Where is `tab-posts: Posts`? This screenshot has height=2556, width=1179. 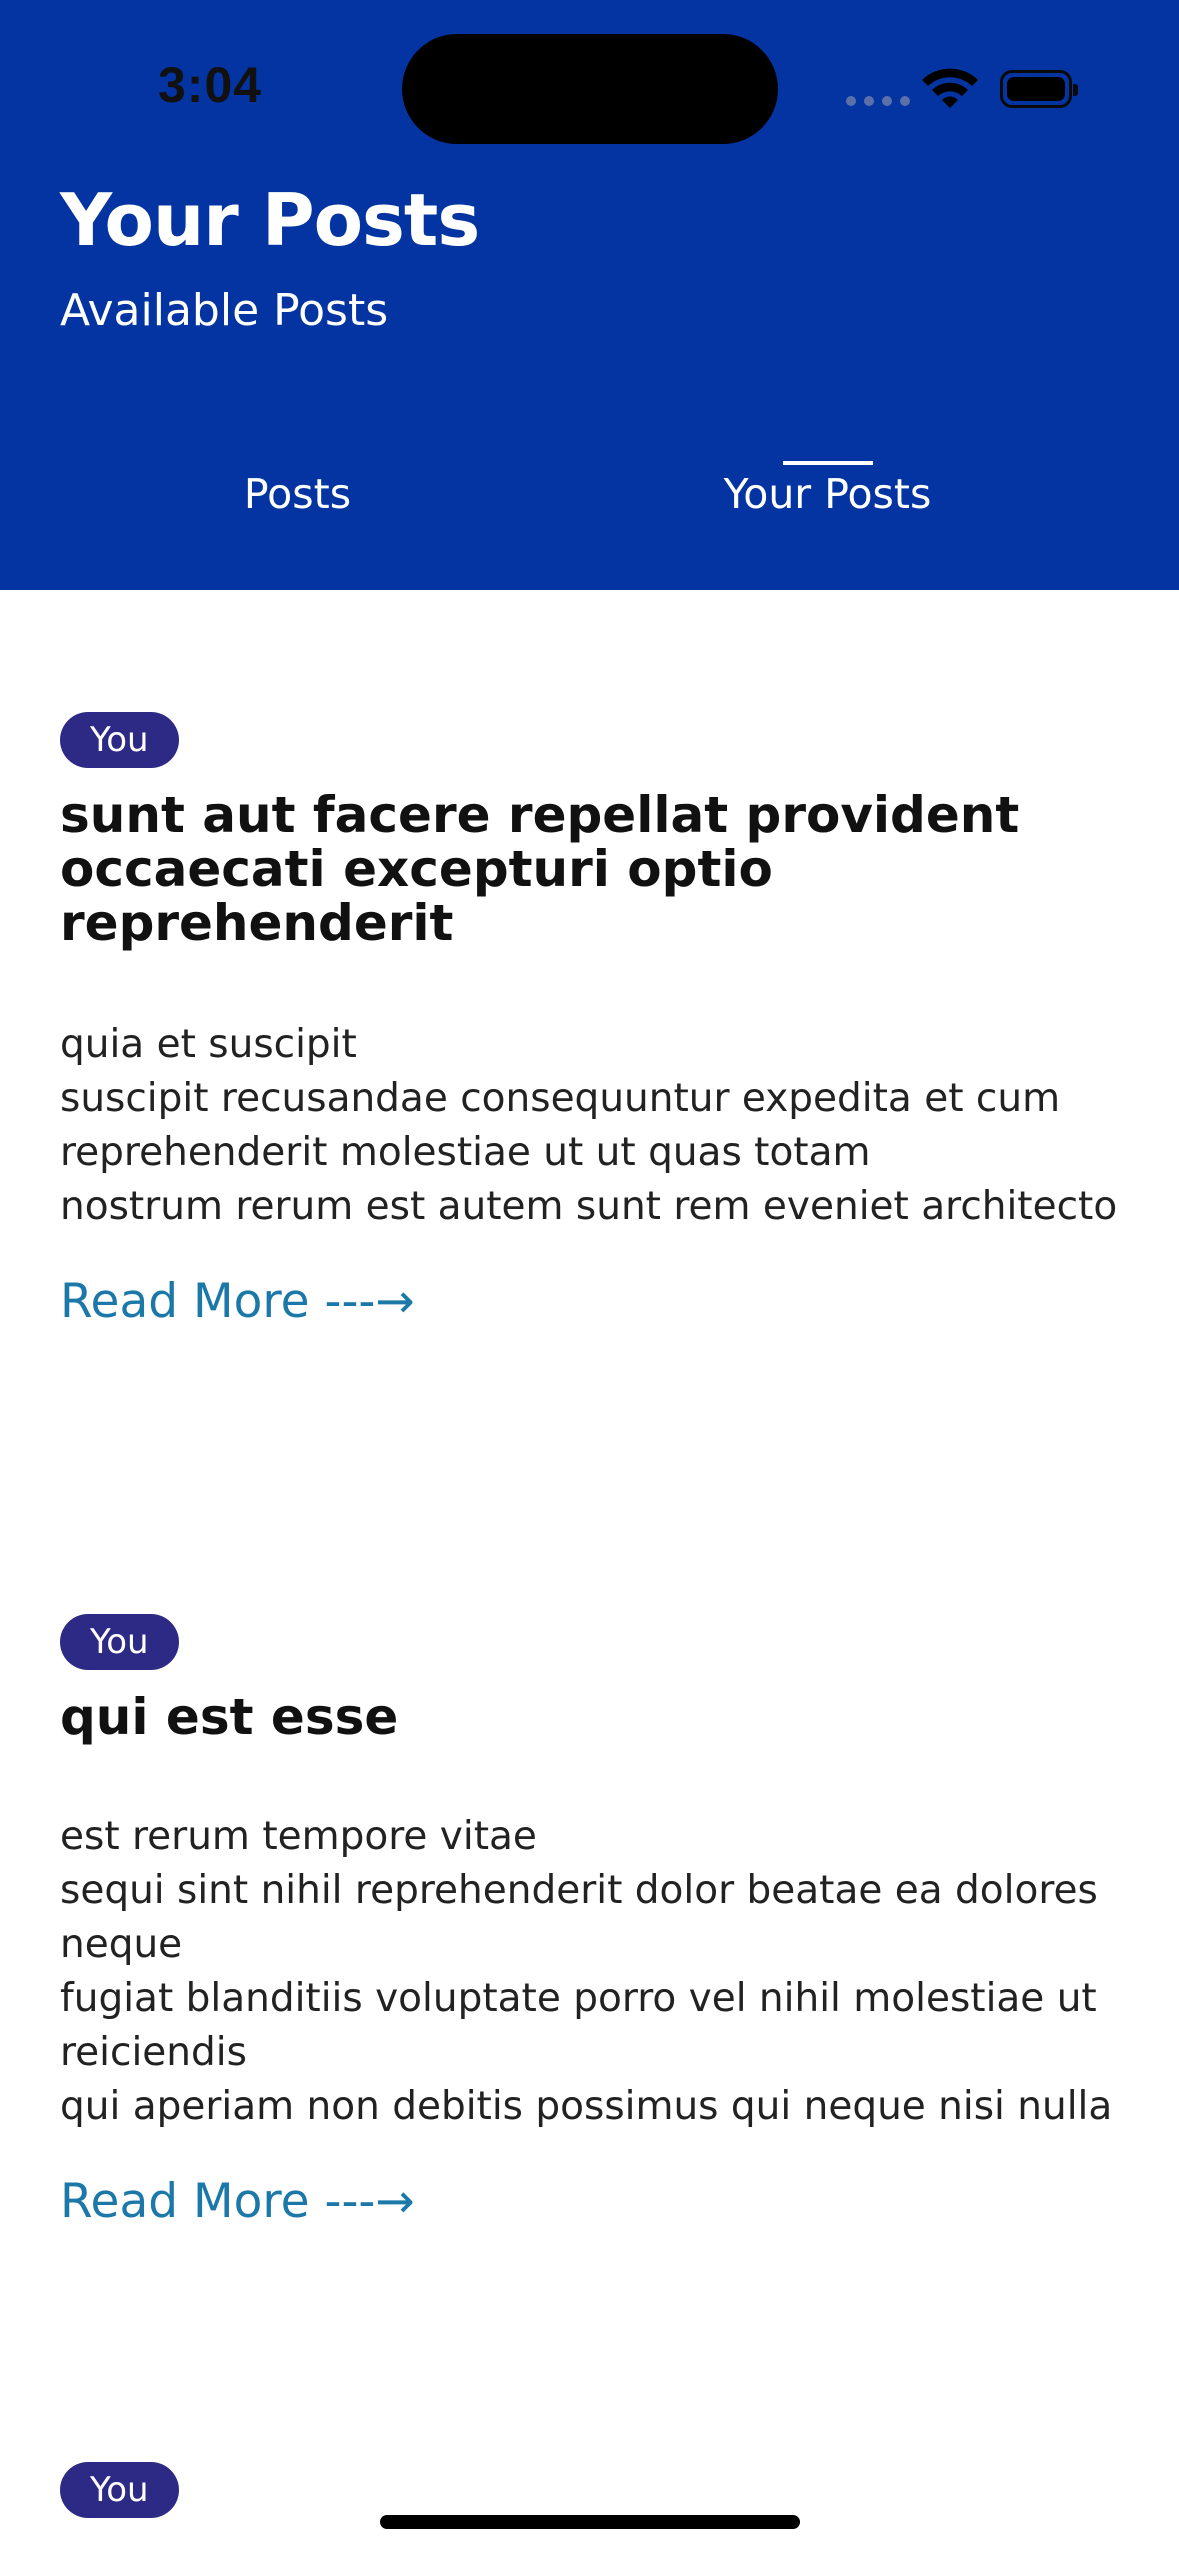 tab-posts: Posts is located at coordinates (297, 494).